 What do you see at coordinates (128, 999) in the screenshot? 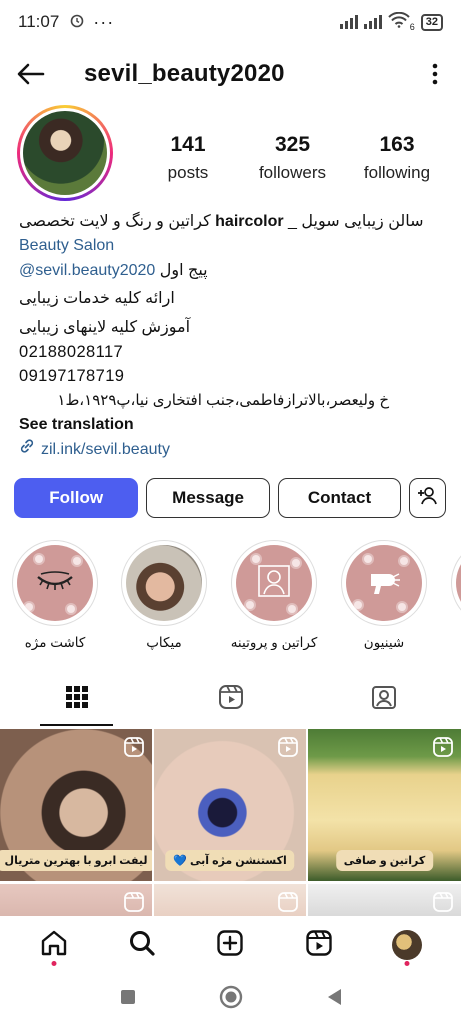
I see `recents-square-icon` at bounding box center [128, 999].